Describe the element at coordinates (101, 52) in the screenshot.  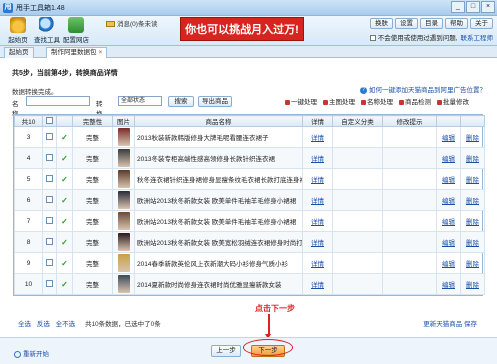
I see `close-tab-icon: ×` at that location.